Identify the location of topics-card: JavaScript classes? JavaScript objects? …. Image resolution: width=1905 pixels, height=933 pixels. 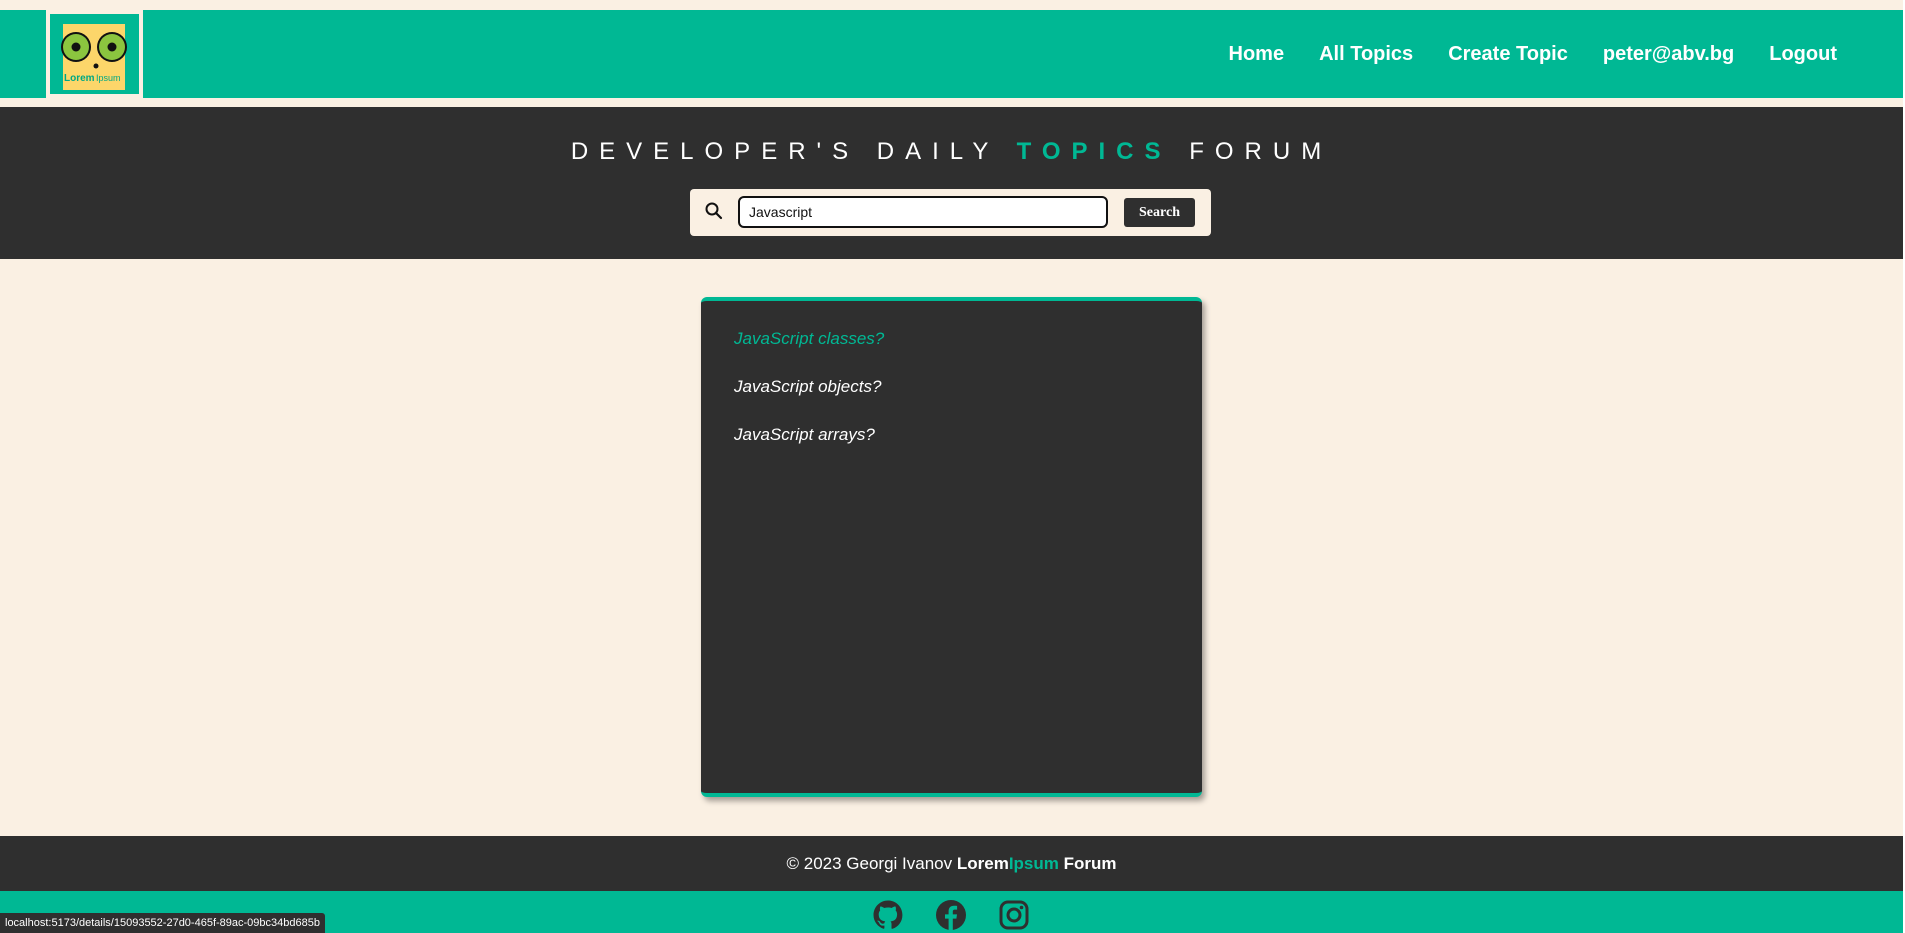
(951, 547).